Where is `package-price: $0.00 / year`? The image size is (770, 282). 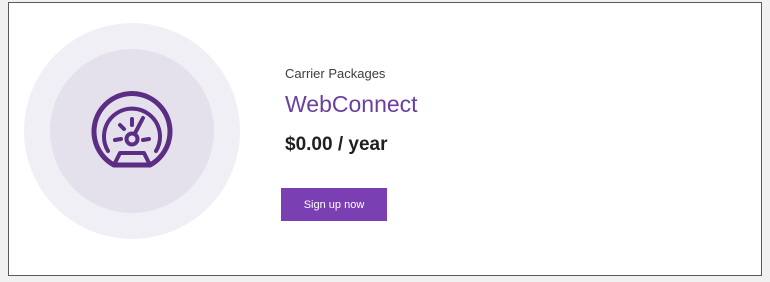
package-price: $0.00 / year is located at coordinates (336, 144).